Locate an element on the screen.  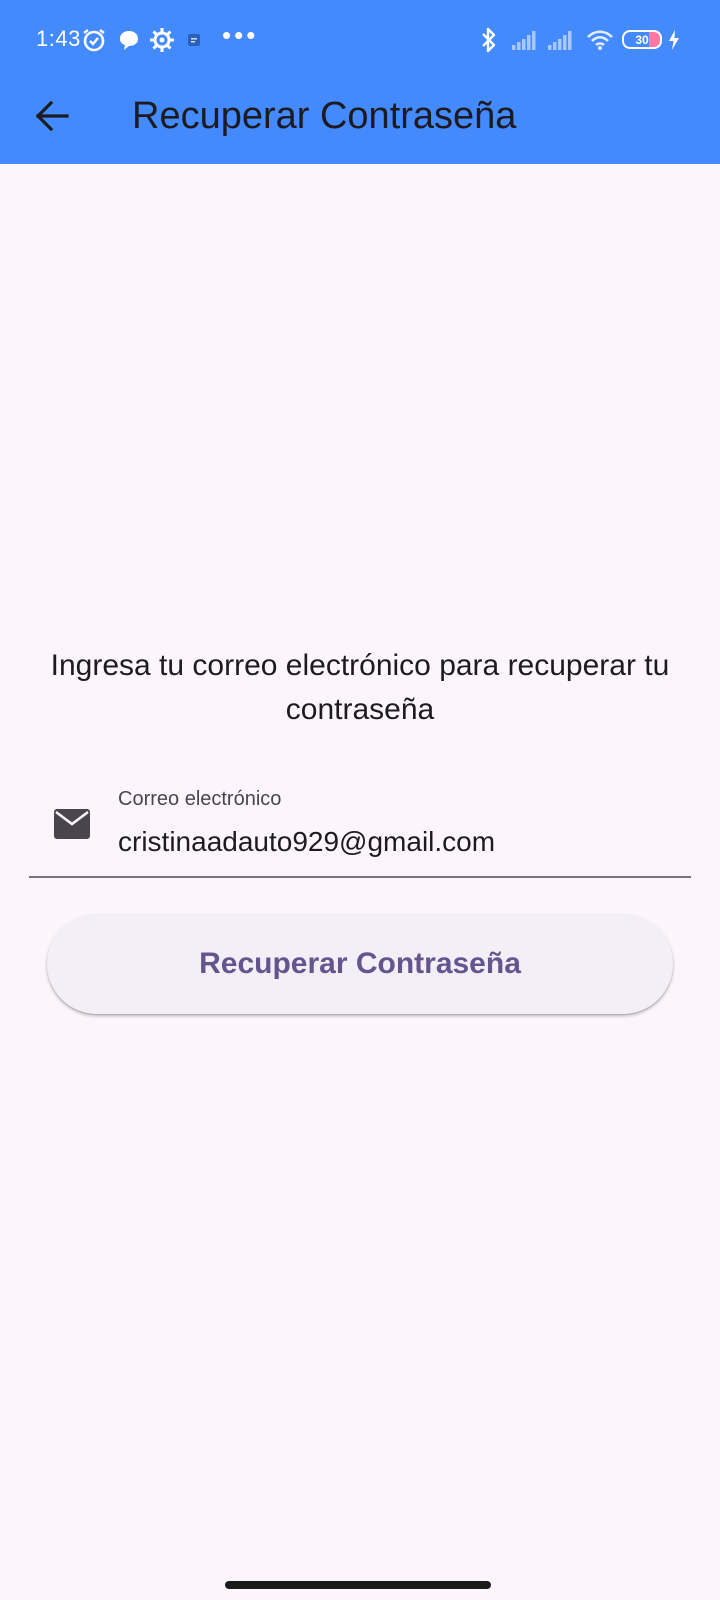
back-button is located at coordinates (52, 118).